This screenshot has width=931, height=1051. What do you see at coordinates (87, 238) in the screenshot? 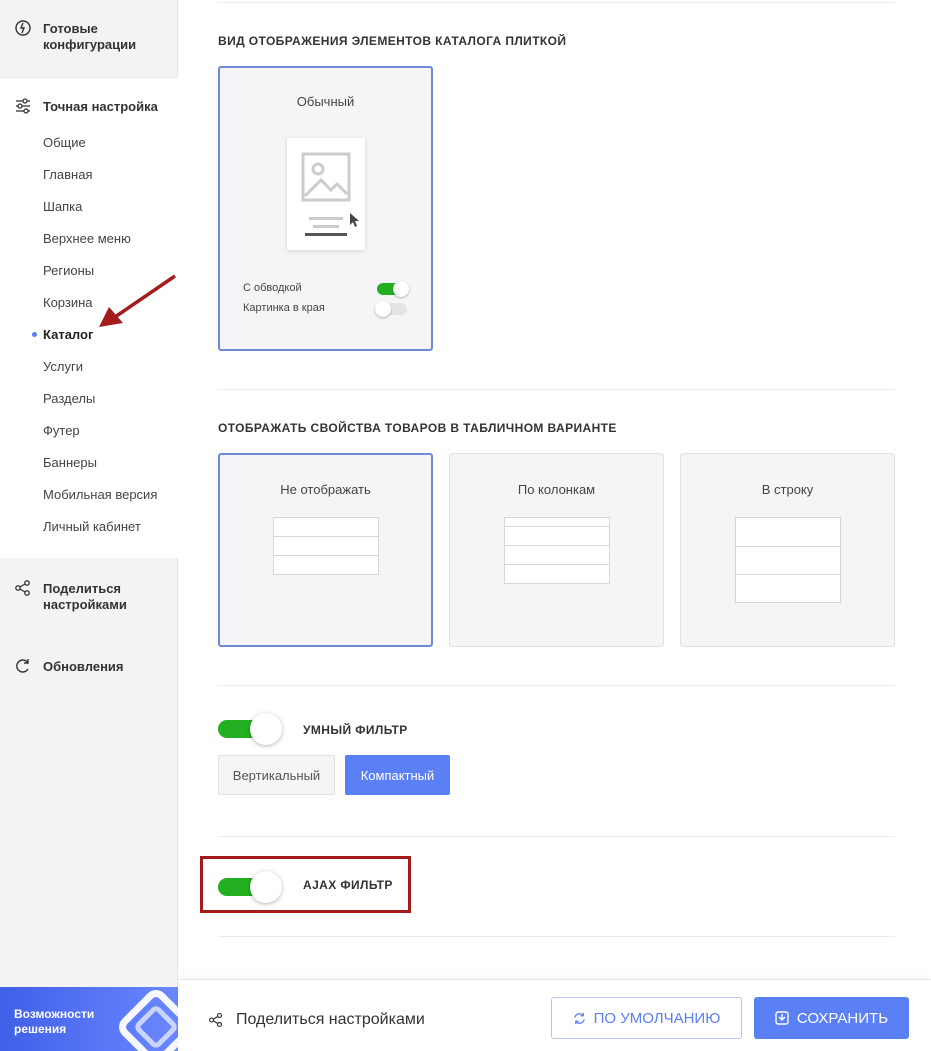
I see `sidebar-item-top-menu: Верхнее меню` at bounding box center [87, 238].